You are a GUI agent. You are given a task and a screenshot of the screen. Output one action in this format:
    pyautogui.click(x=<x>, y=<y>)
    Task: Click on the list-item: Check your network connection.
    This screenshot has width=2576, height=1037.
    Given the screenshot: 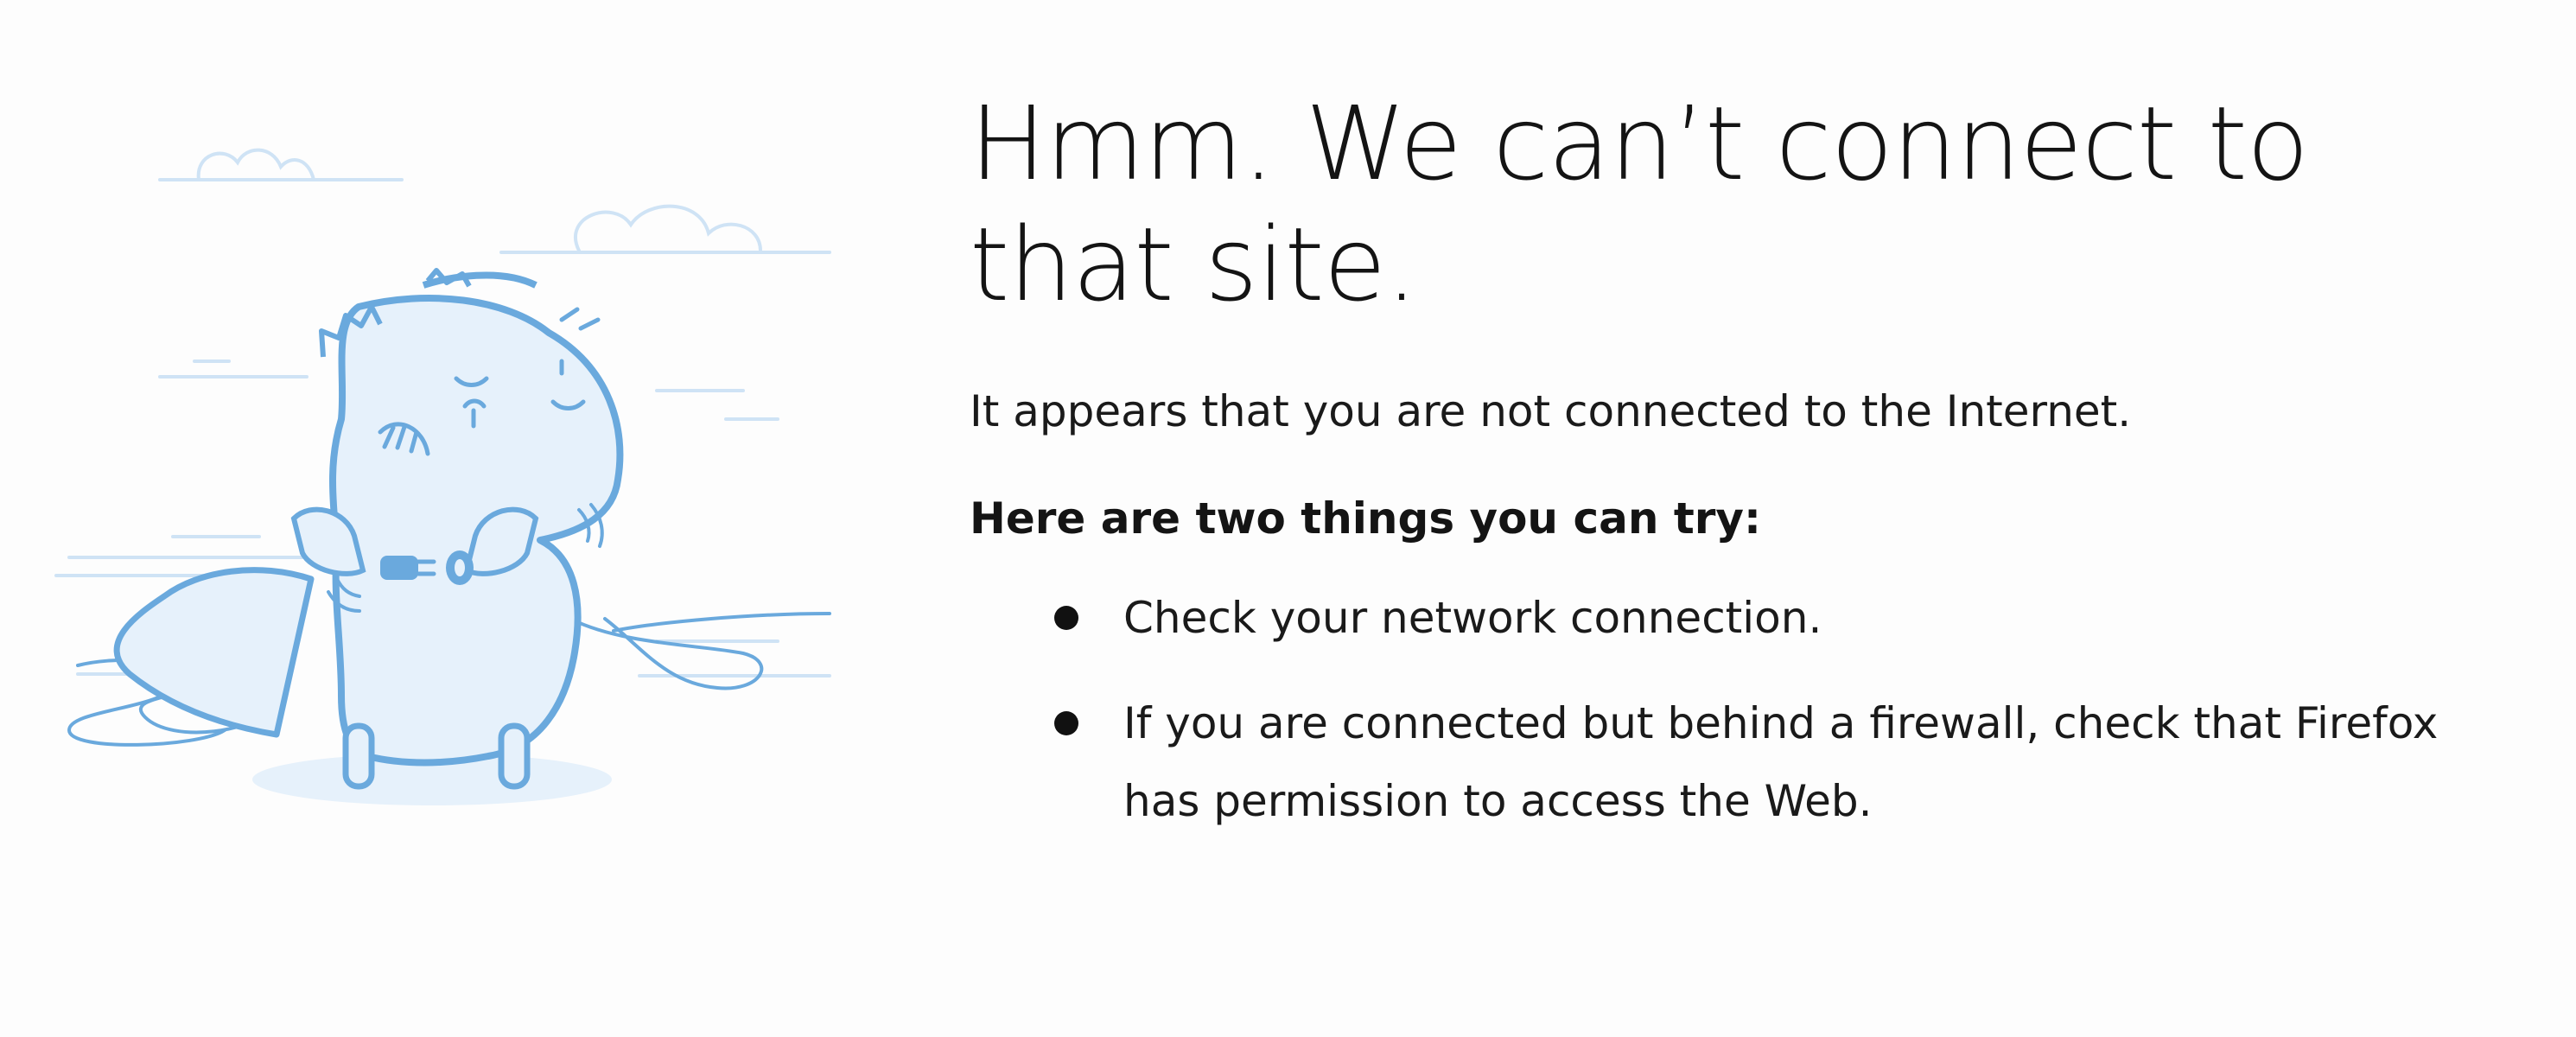 What is the action you would take?
    pyautogui.click(x=1748, y=618)
    